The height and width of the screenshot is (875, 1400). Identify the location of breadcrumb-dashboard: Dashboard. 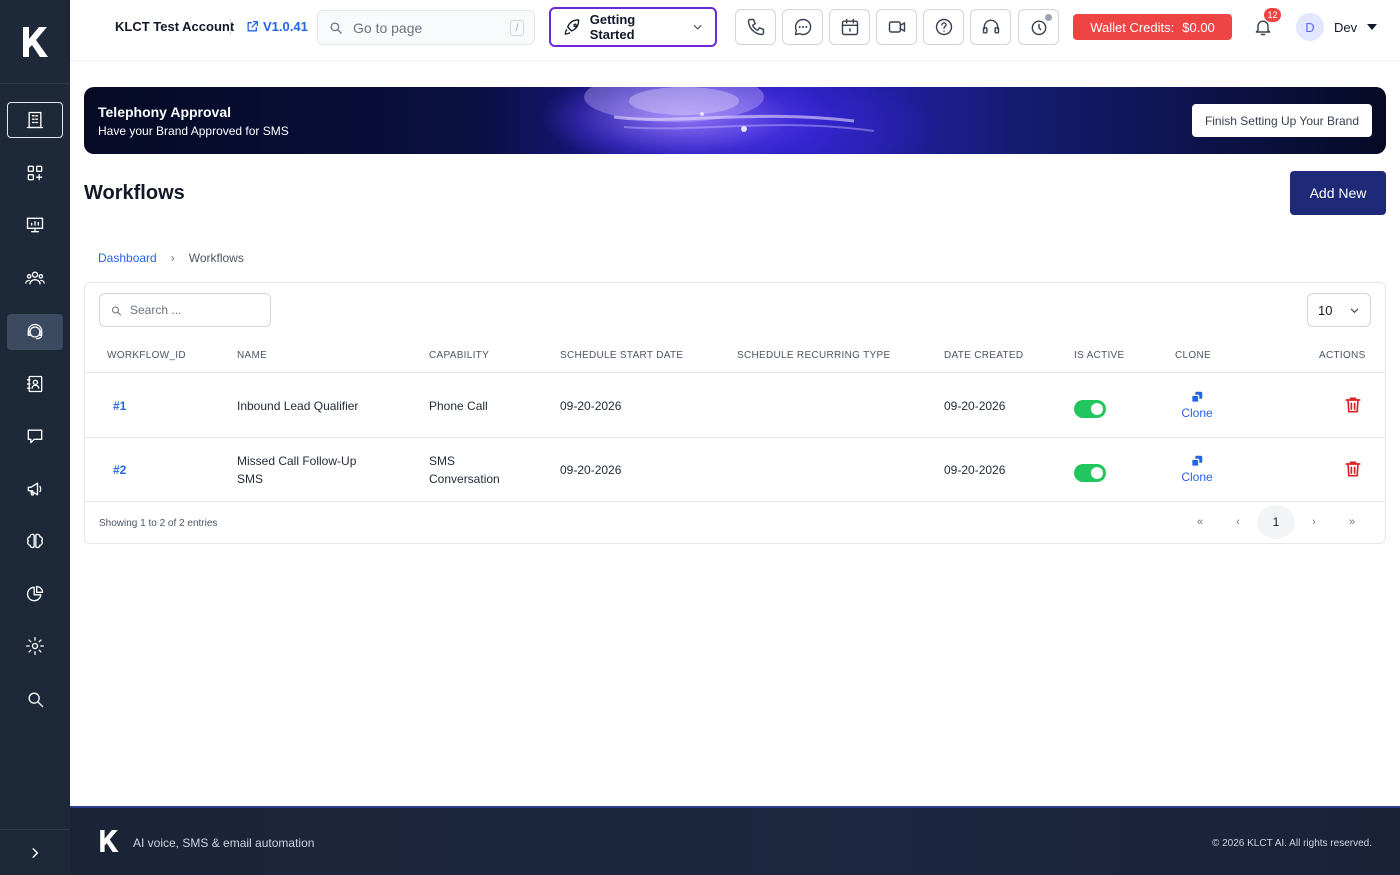
(127, 258).